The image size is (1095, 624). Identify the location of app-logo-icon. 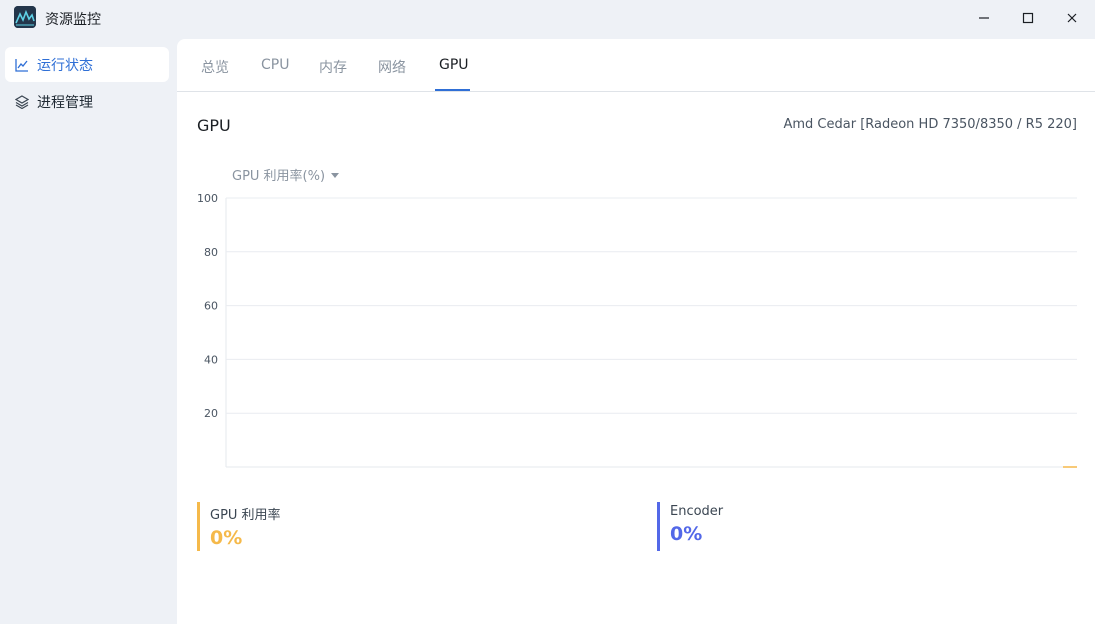
(25, 17).